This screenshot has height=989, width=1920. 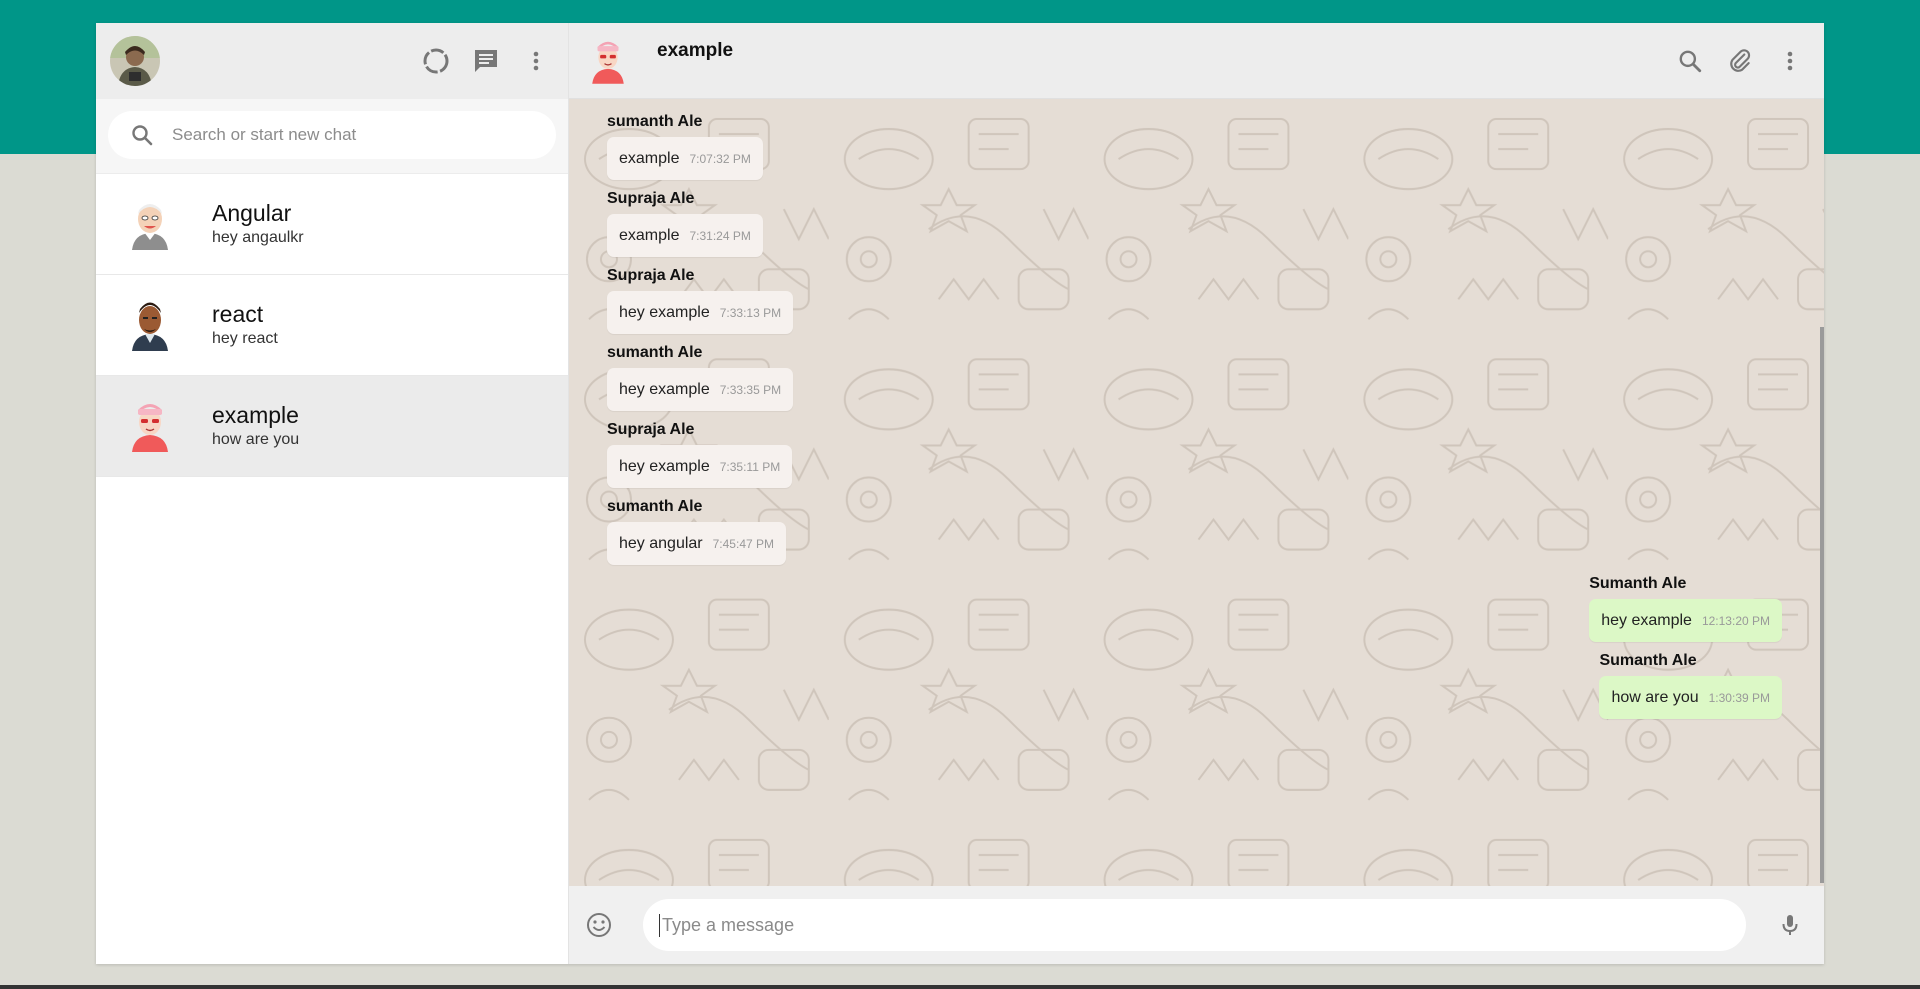 I want to click on search-box, so click(x=332, y=135).